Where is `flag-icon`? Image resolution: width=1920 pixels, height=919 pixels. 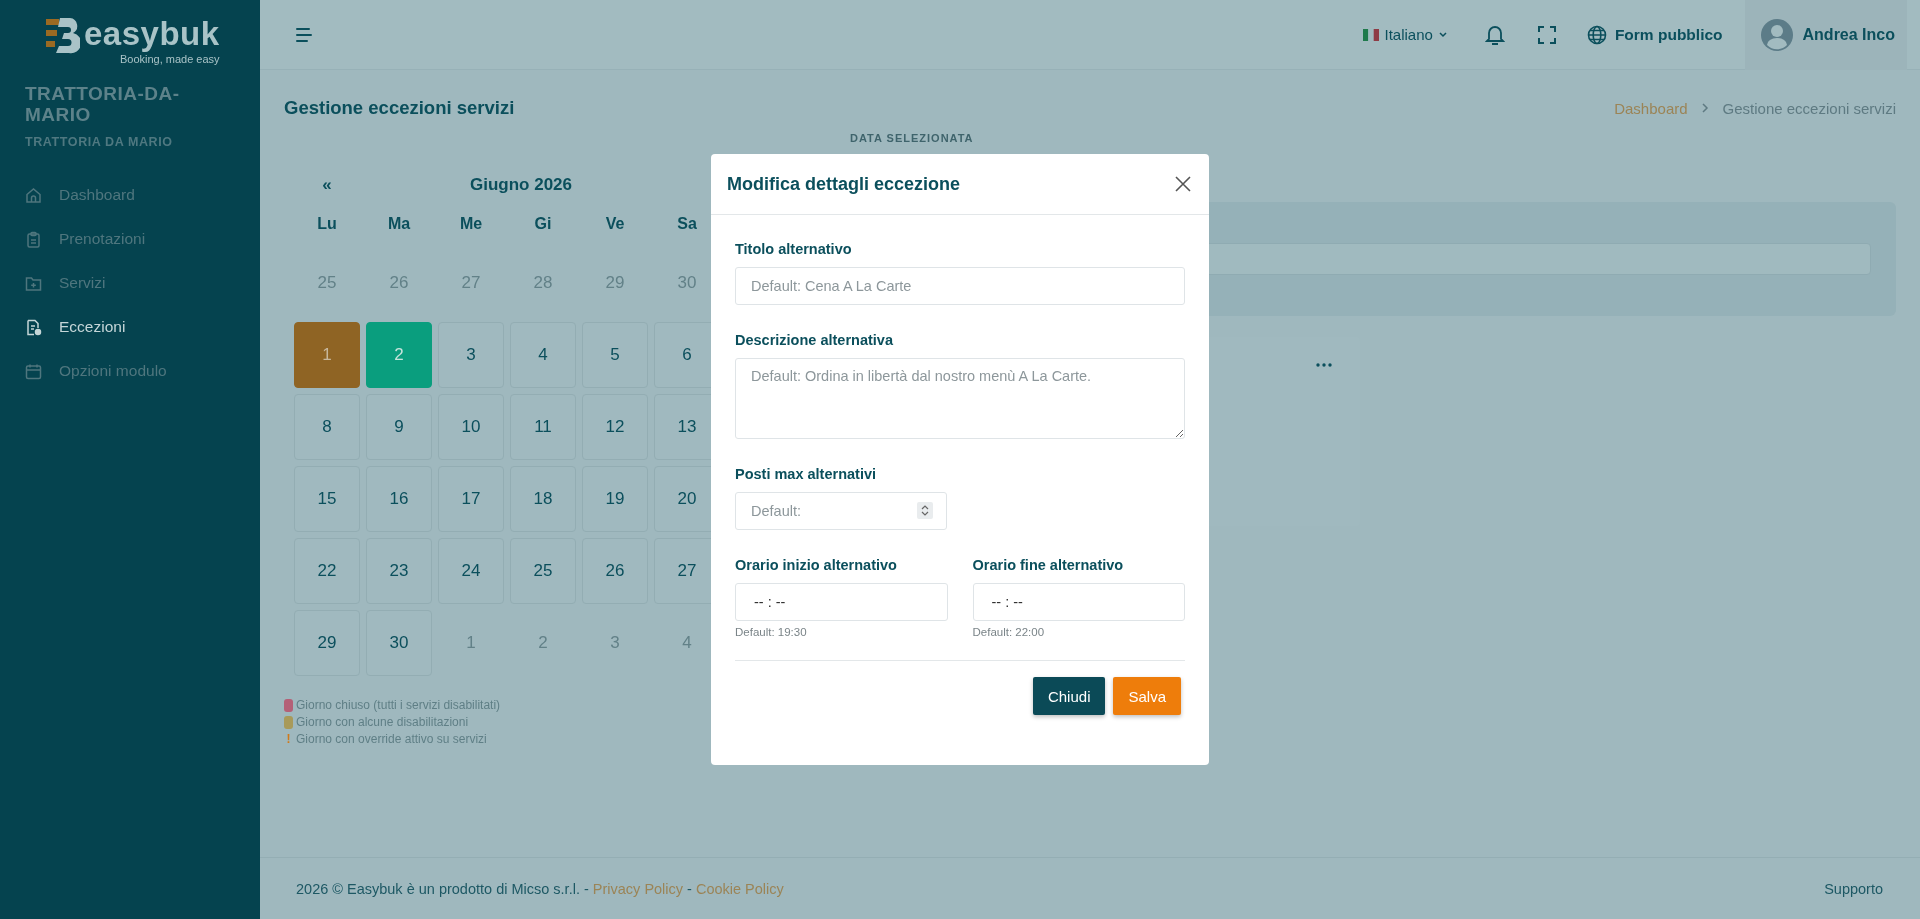 flag-icon is located at coordinates (1370, 34).